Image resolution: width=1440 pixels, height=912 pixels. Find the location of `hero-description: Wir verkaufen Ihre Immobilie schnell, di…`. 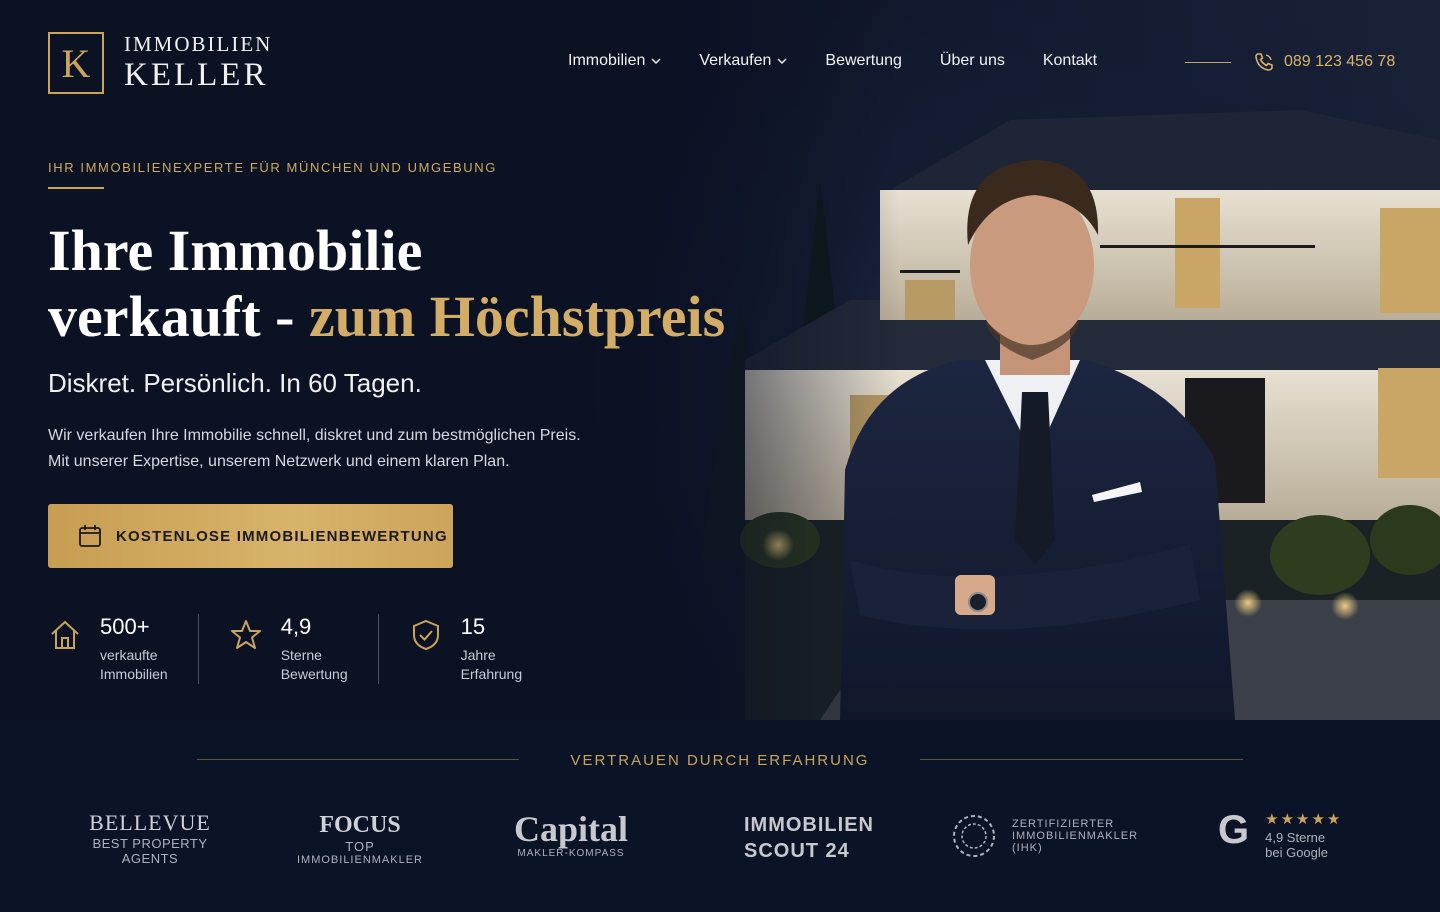

hero-description: Wir verkaufen Ihre Immobilie schnell, di… is located at coordinates (328, 449).